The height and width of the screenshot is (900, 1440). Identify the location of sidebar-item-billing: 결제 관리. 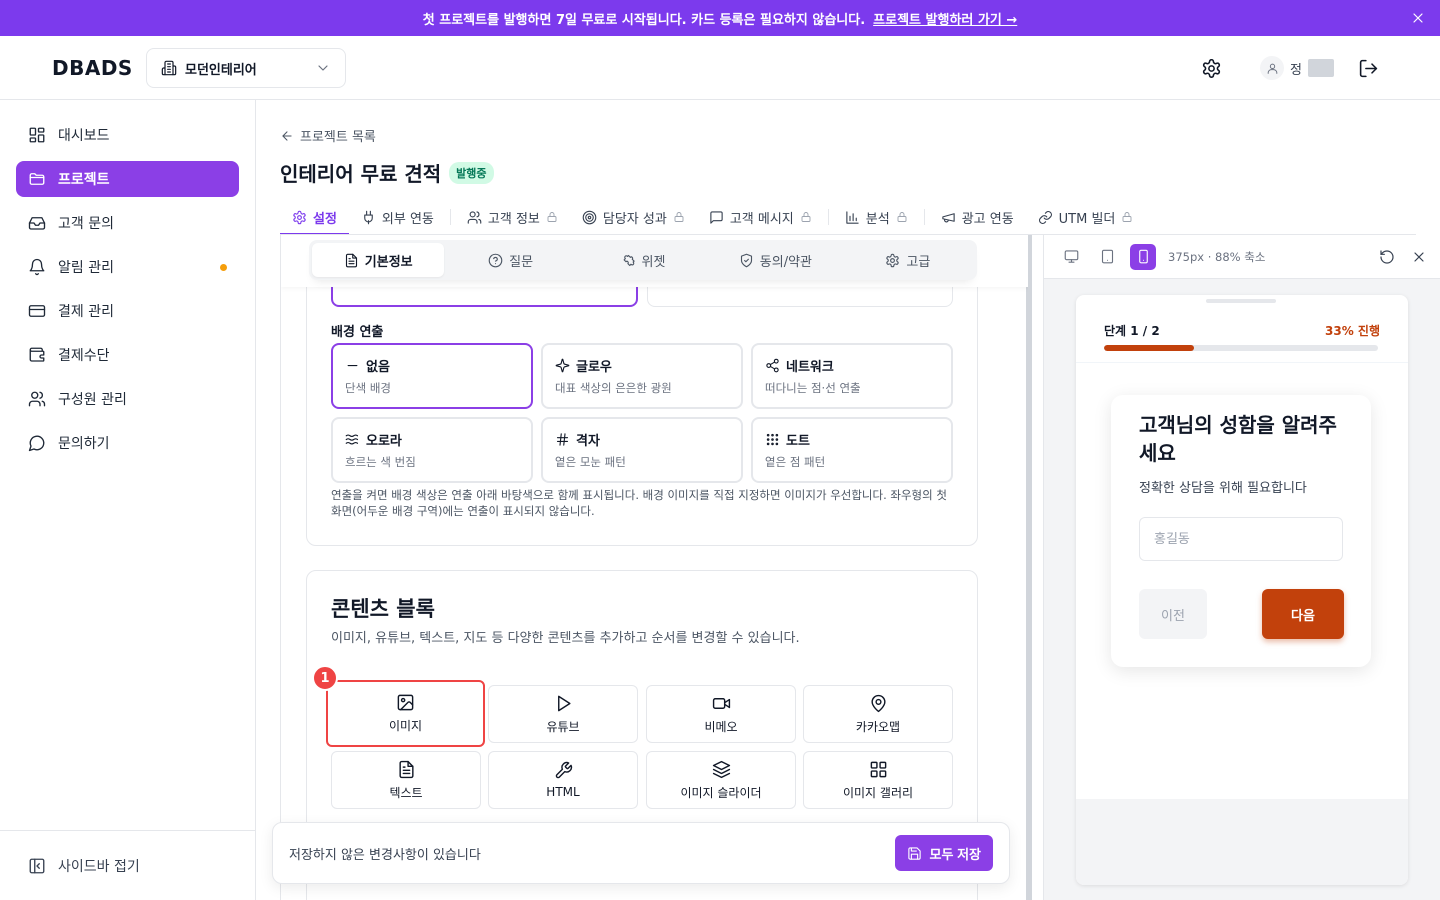
(127, 311).